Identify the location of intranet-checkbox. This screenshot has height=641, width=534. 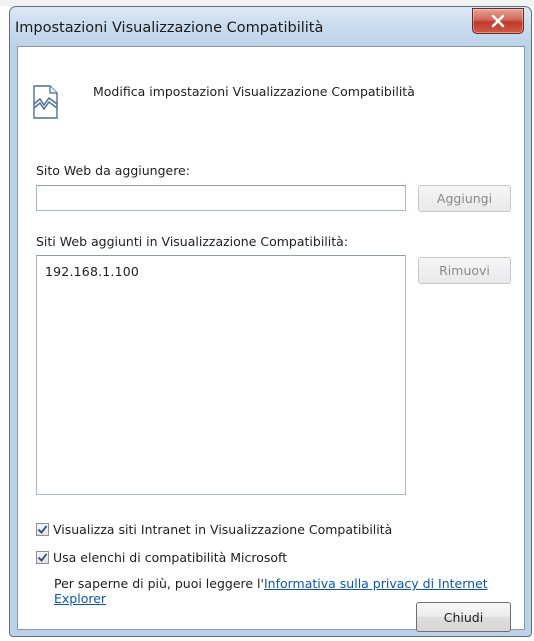
(42, 529).